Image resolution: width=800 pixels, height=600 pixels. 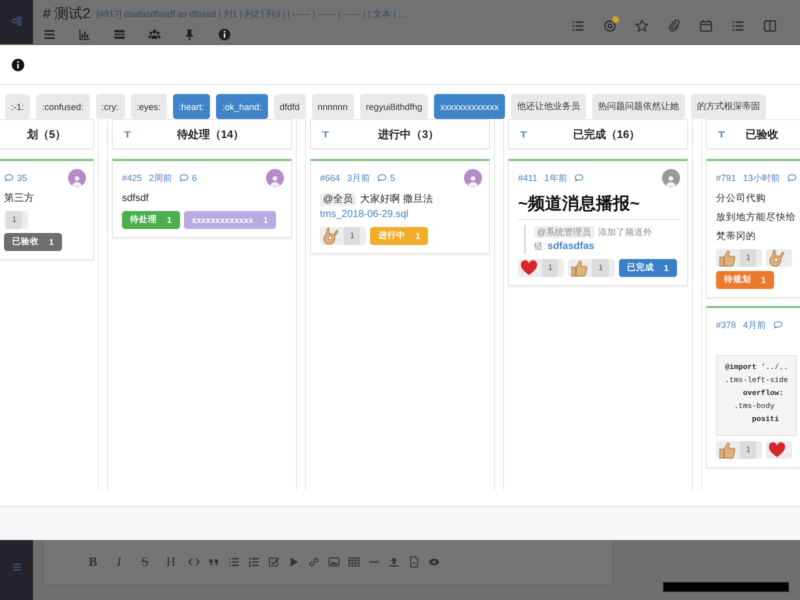 I want to click on eye-icon, so click(x=434, y=562).